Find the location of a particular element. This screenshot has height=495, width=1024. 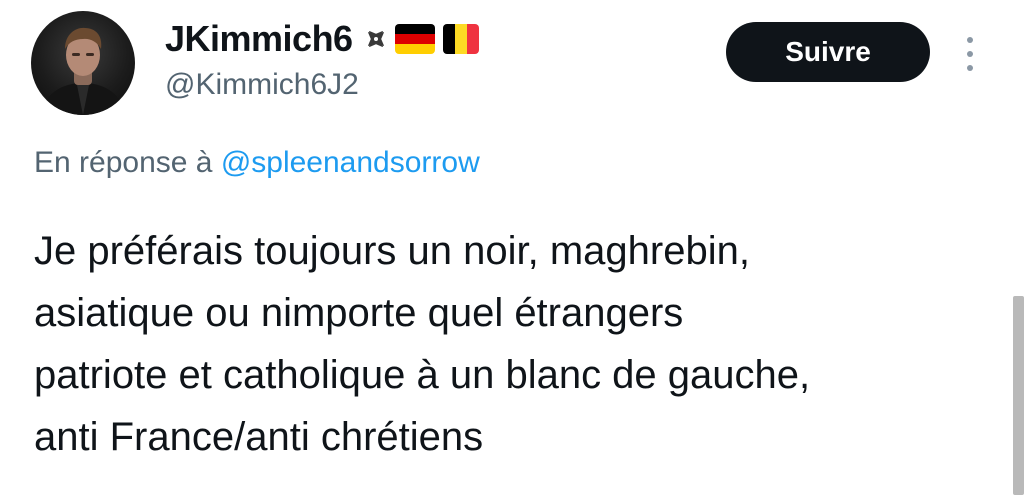

tweet-text-line: anti France/anti chrétiens is located at coordinates (259, 437).